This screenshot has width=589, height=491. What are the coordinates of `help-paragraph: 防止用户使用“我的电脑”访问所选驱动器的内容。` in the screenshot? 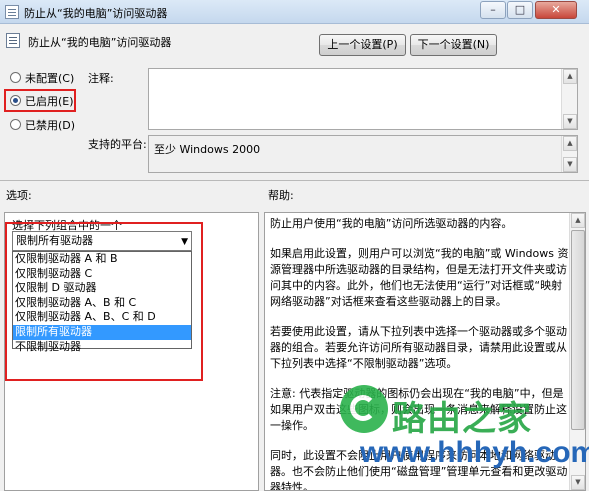 It's located at (391, 223).